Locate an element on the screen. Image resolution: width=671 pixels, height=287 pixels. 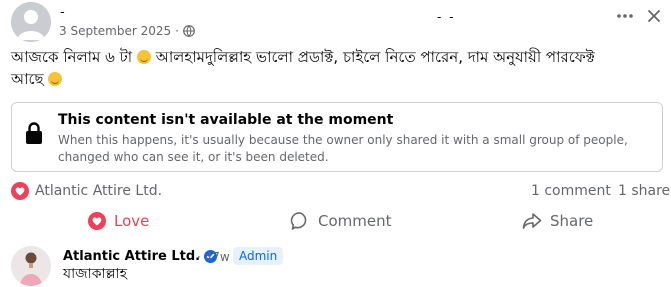
post-meta: 3 September 2025 · is located at coordinates (127, 31).